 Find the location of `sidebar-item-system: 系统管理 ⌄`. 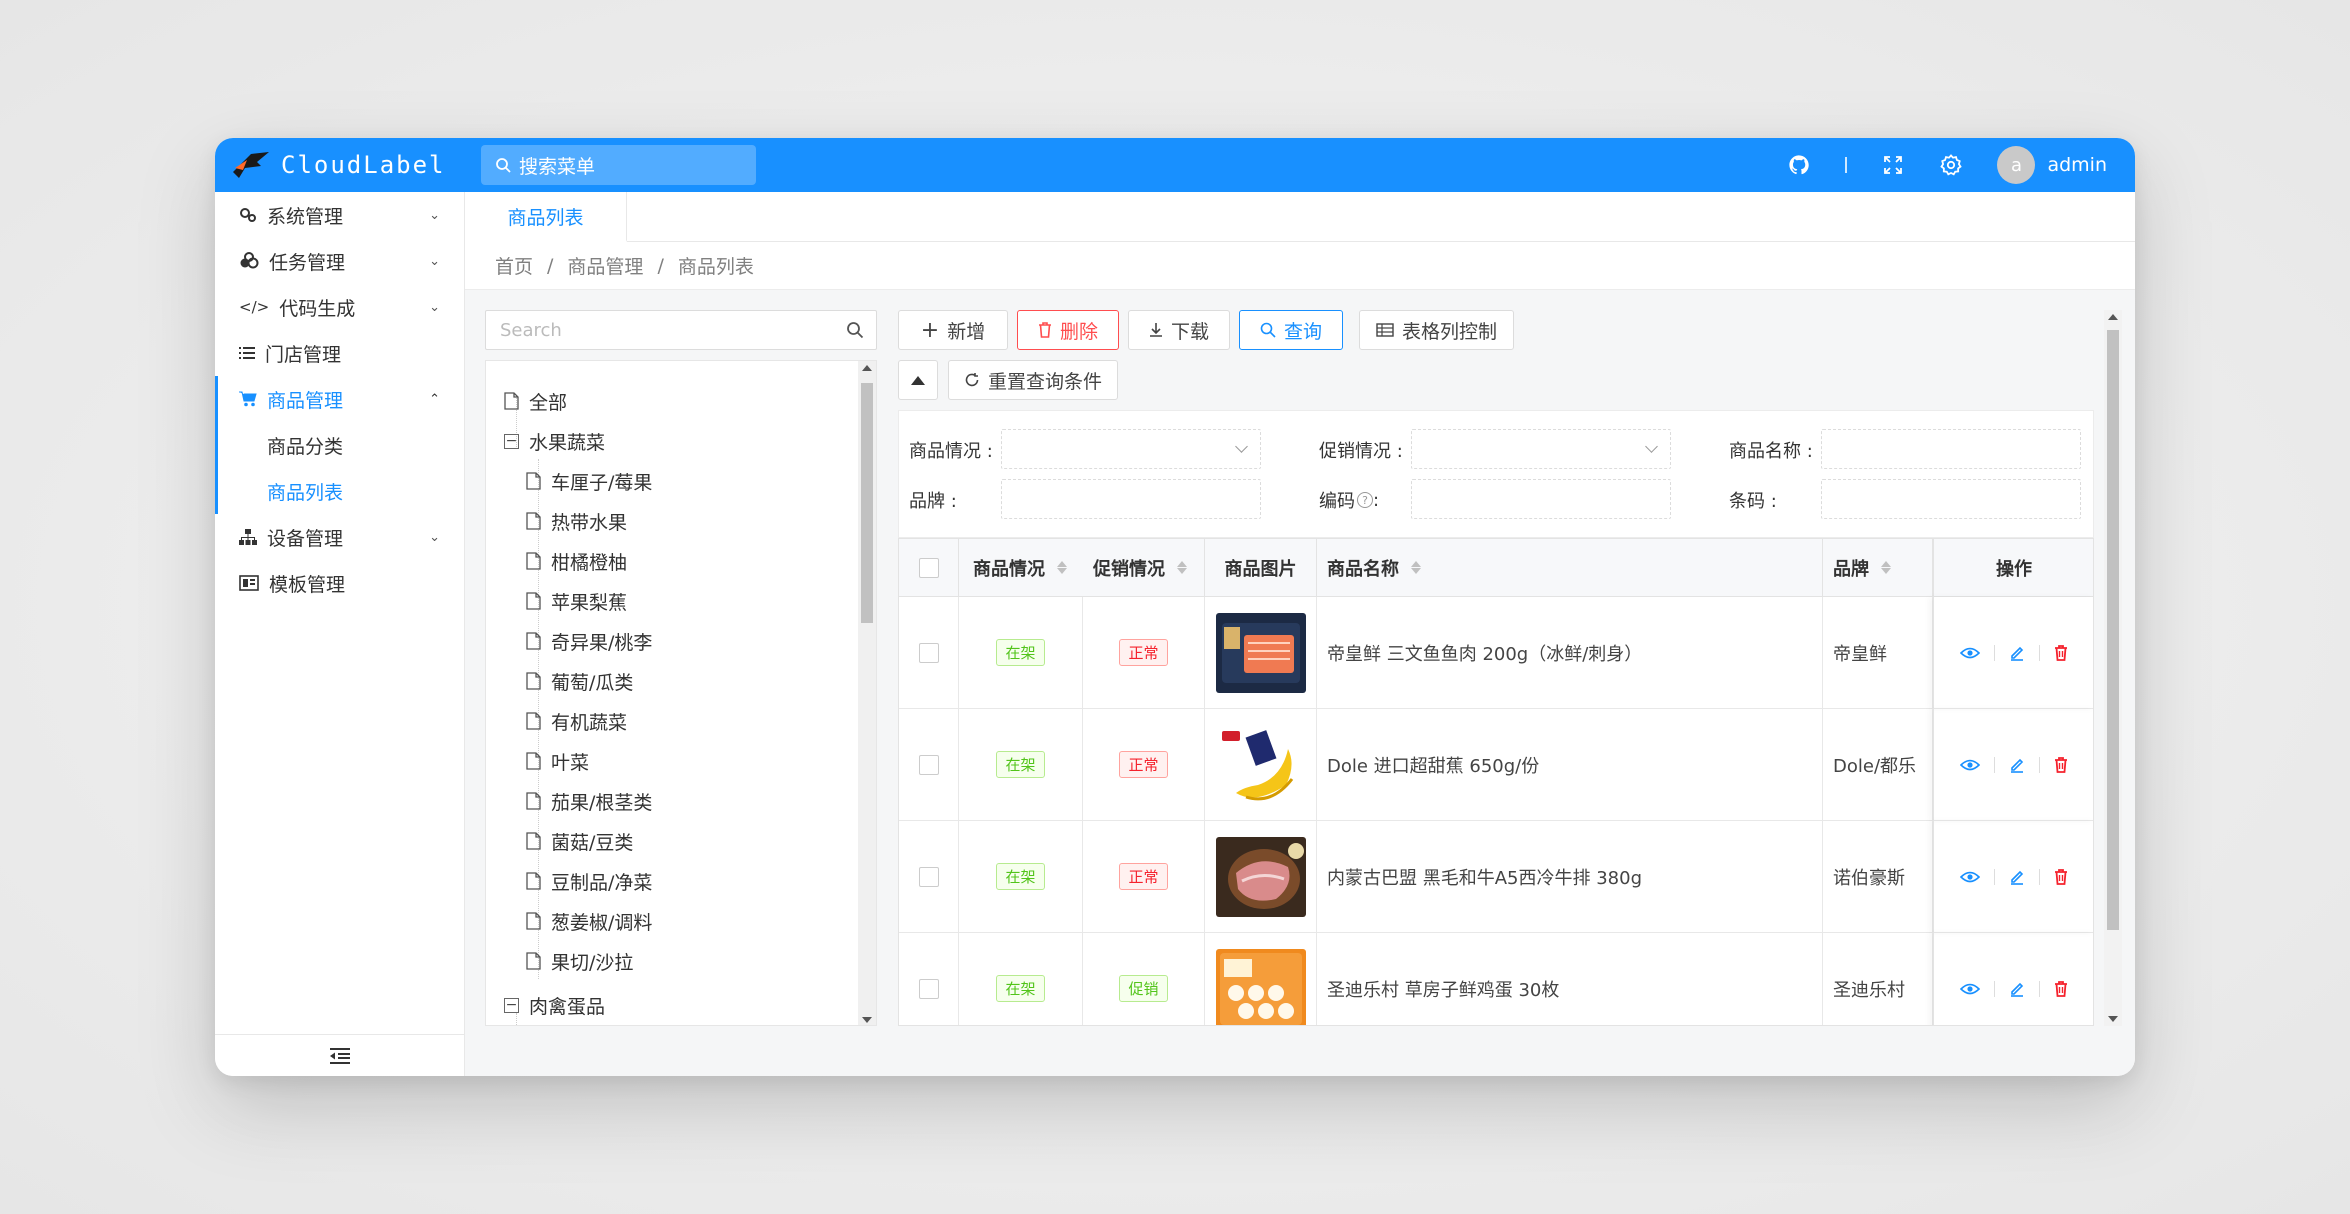

sidebar-item-system: 系统管理 ⌄ is located at coordinates (339, 215).